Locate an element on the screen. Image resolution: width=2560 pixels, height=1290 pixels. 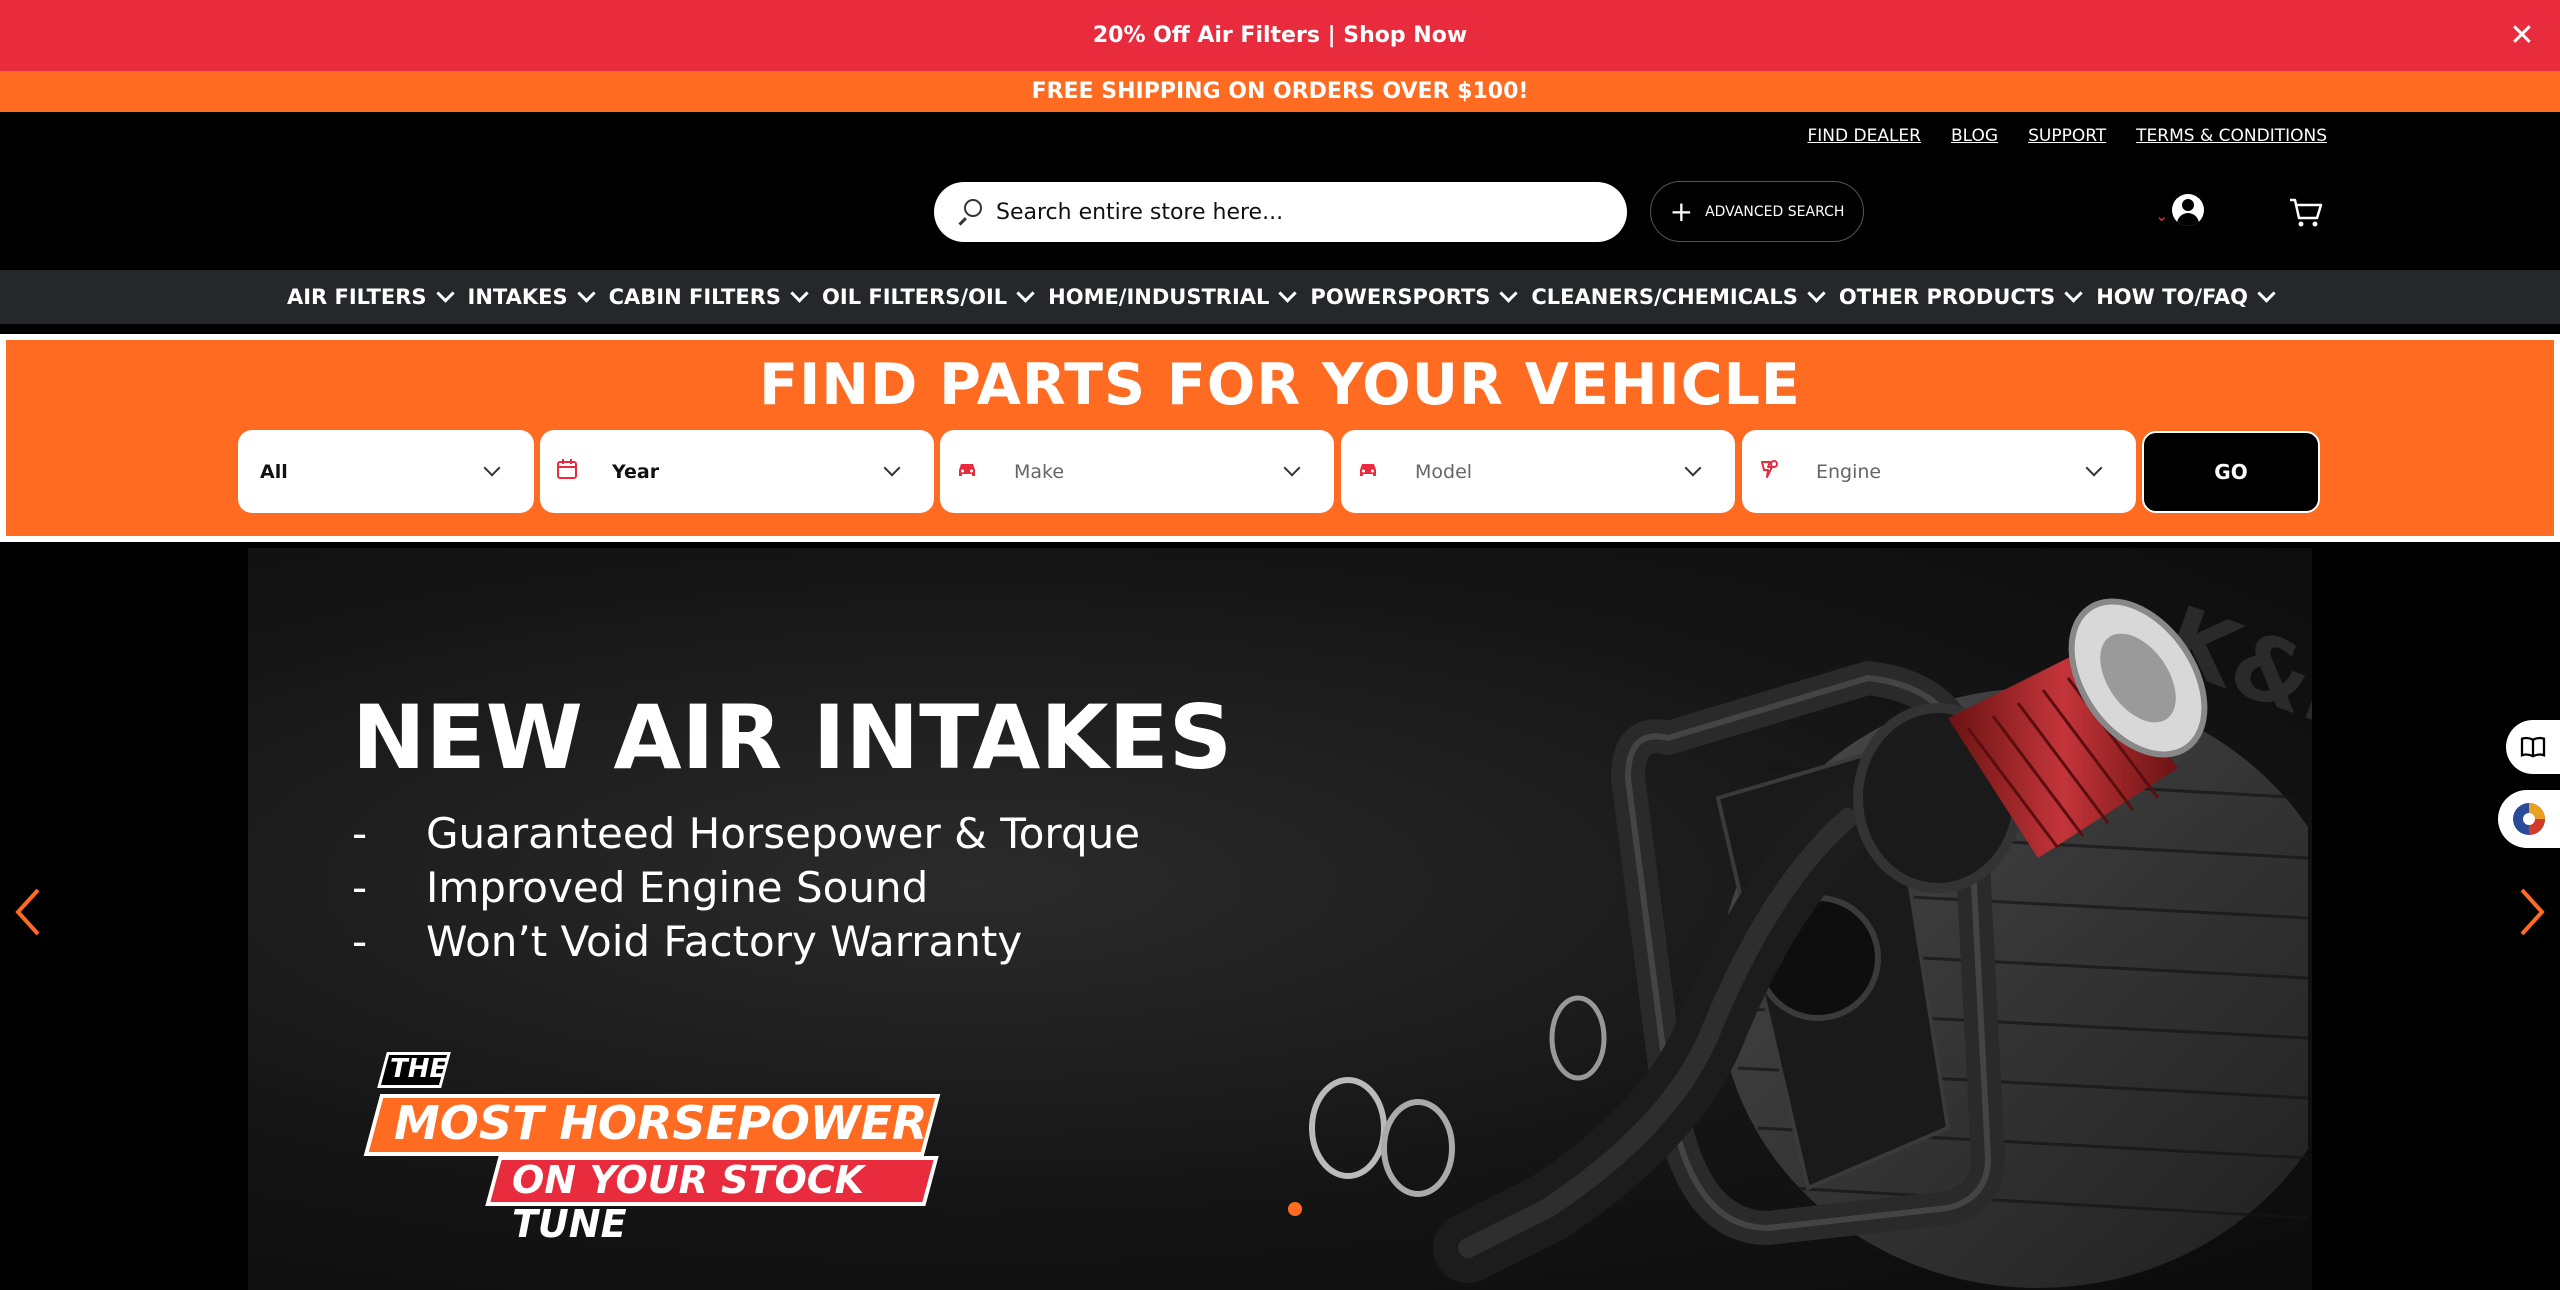
carousel-next-arrow is located at coordinates (2532, 912).